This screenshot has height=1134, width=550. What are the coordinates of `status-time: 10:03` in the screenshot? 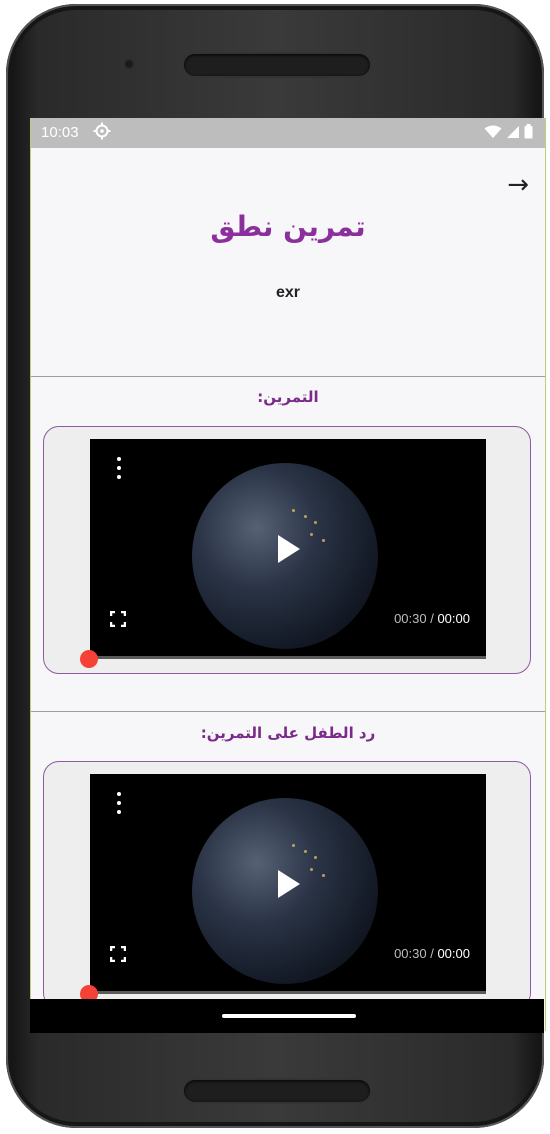 It's located at (60, 132).